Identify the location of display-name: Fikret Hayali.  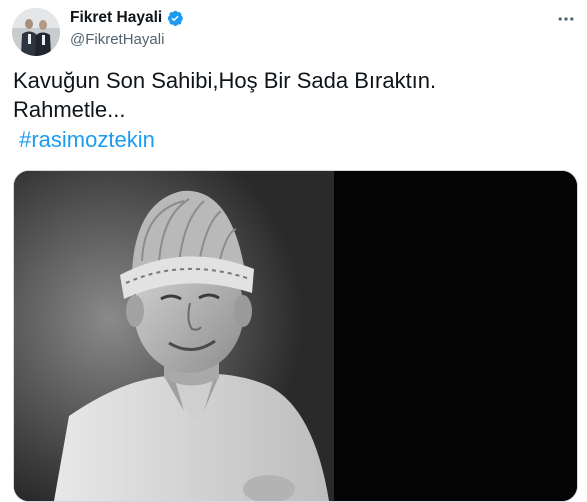
(116, 18).